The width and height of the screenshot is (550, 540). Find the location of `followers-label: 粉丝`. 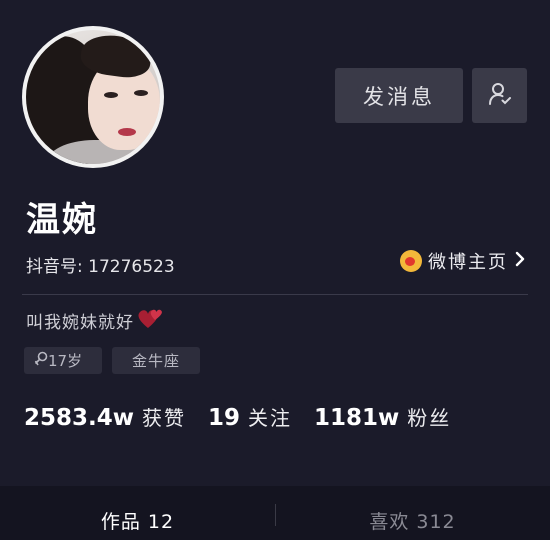

followers-label: 粉丝 is located at coordinates (429, 418).